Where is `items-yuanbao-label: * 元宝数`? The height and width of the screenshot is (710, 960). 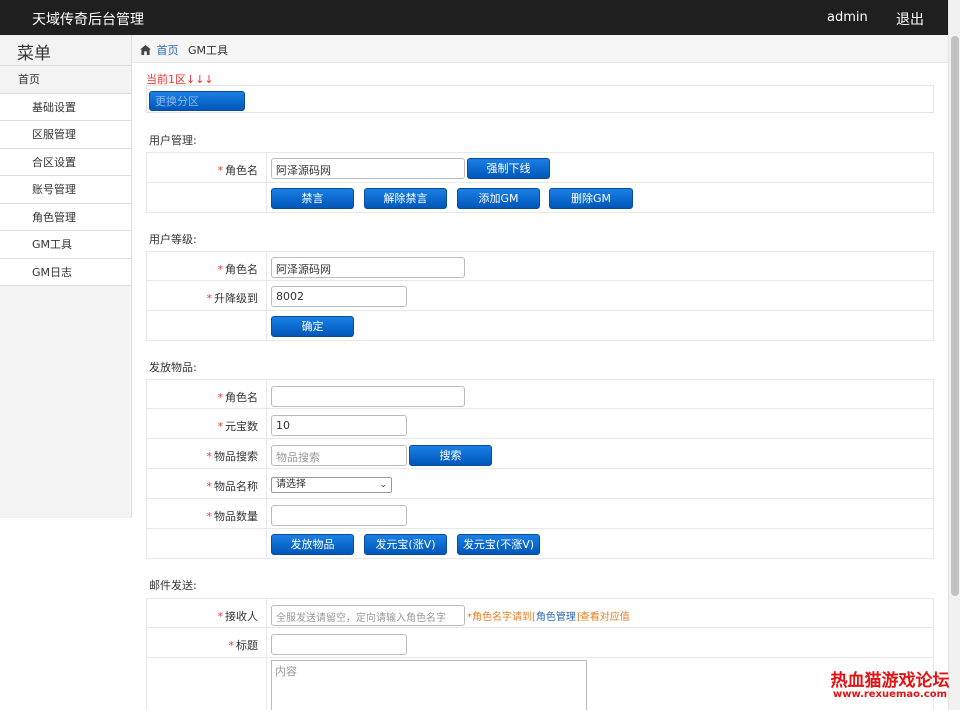
items-yuanbao-label: * 元宝数 is located at coordinates (207, 423).